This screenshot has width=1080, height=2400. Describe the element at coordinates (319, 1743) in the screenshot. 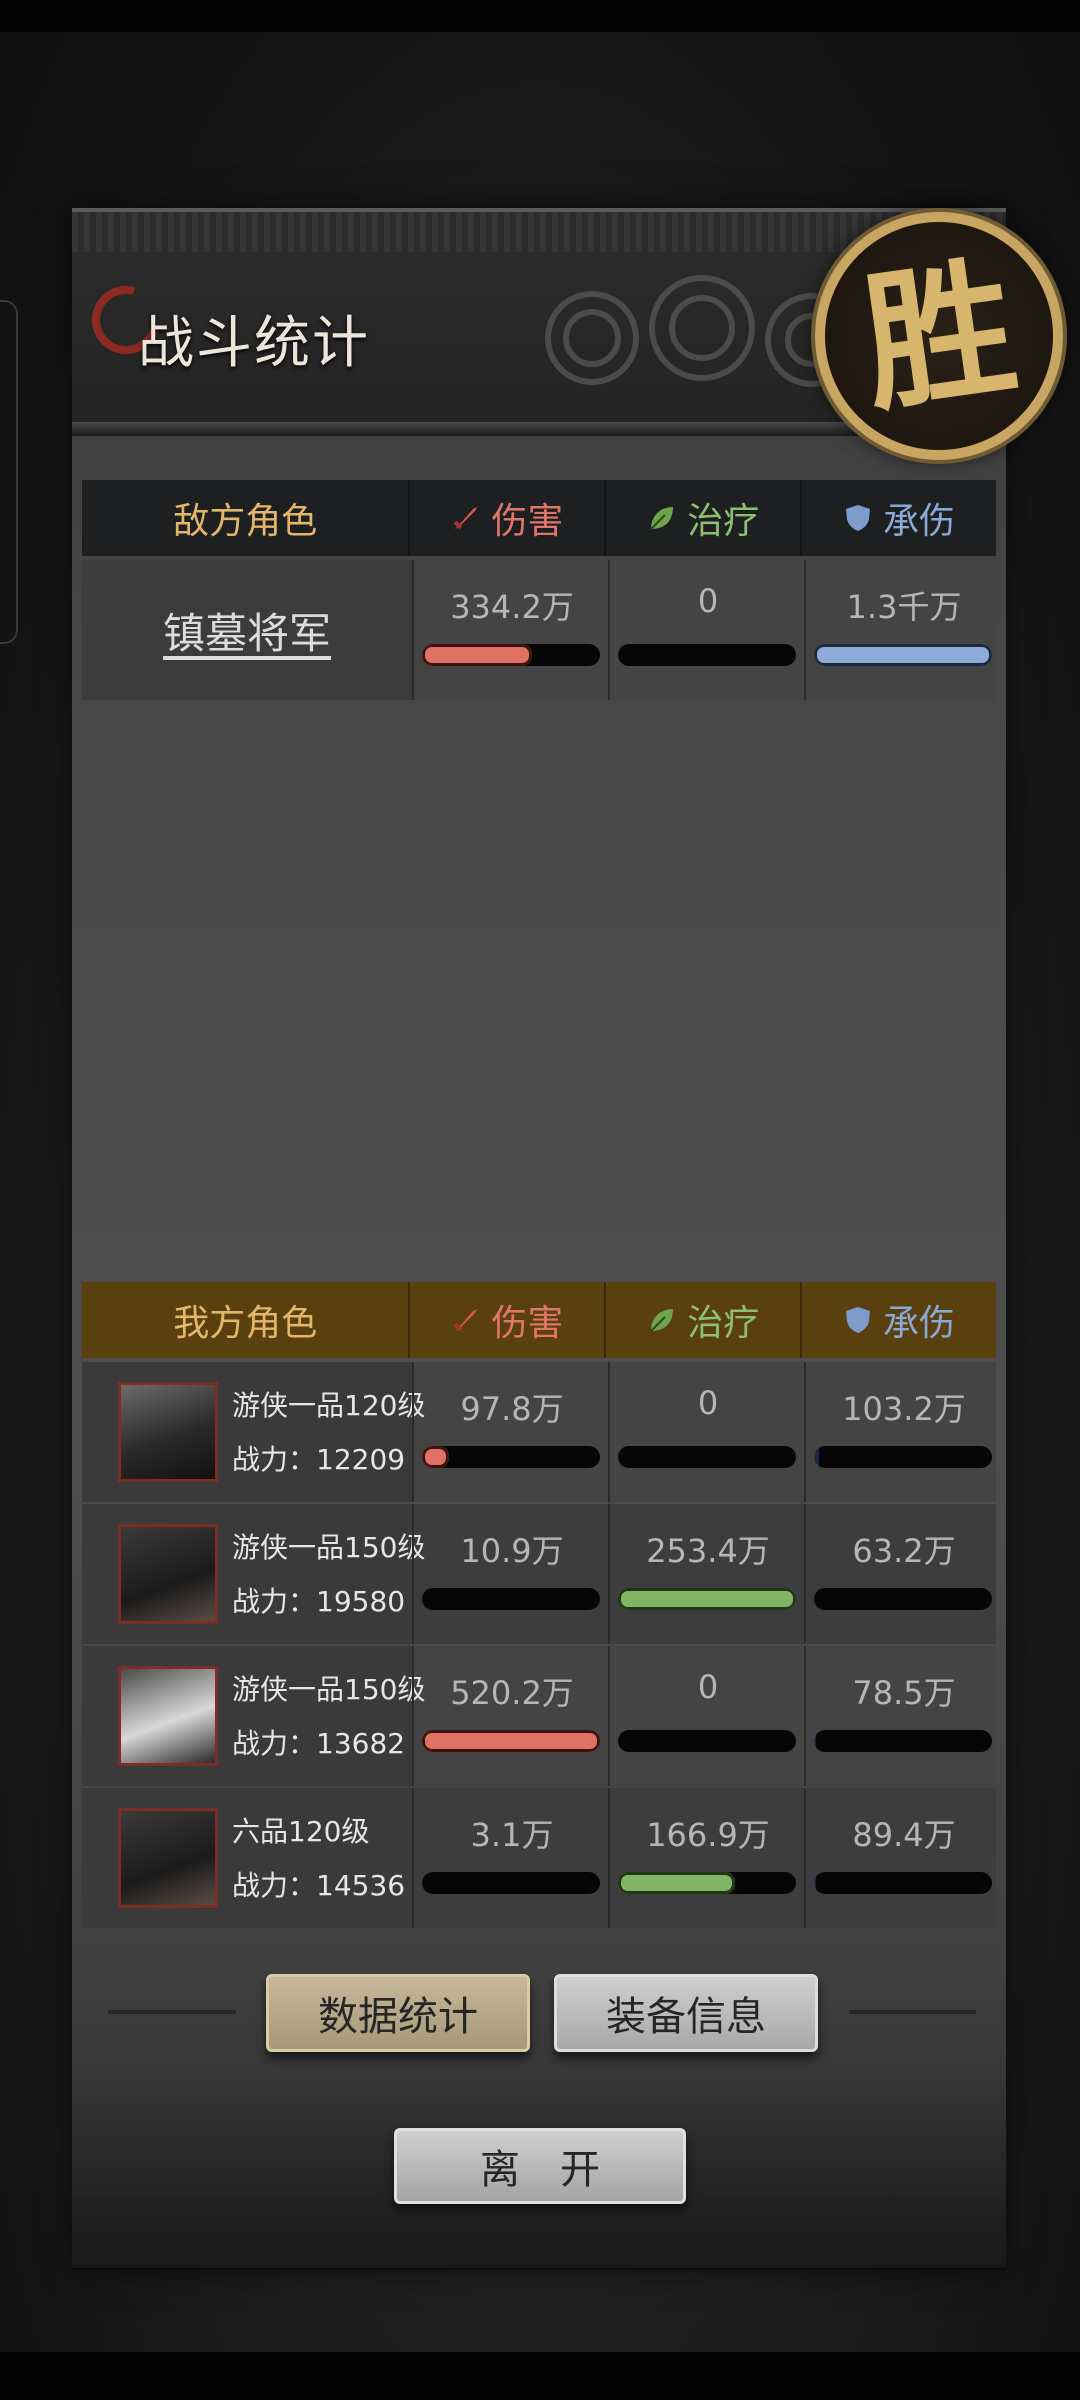

I see `hero-power: 战力：13682` at that location.